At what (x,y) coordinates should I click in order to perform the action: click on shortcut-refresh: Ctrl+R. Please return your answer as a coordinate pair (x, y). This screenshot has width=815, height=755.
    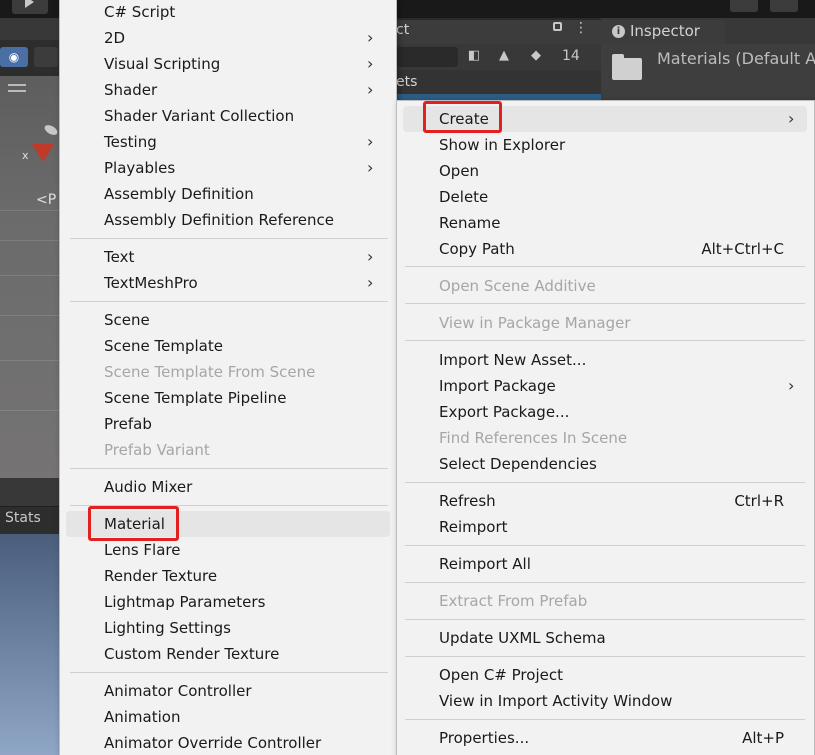
    Looking at the image, I should click on (759, 501).